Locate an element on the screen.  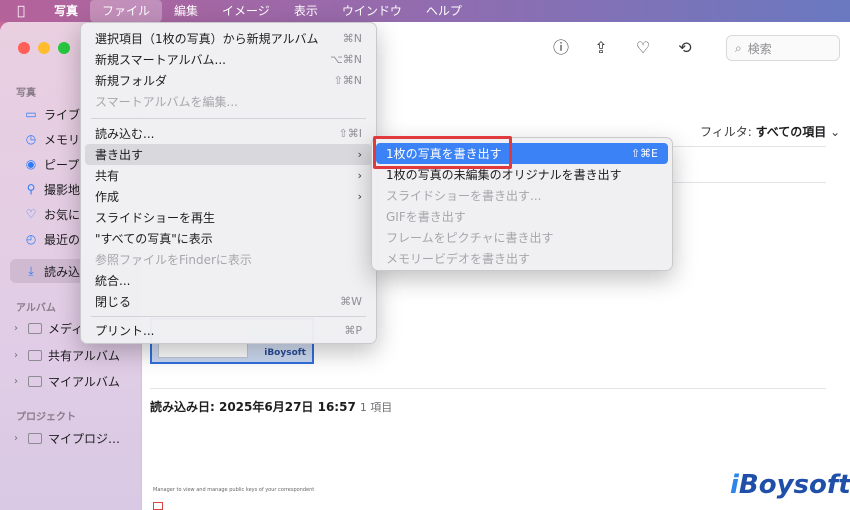
menu-item-shortcut: ⇧⌘N is located at coordinates (347, 80).